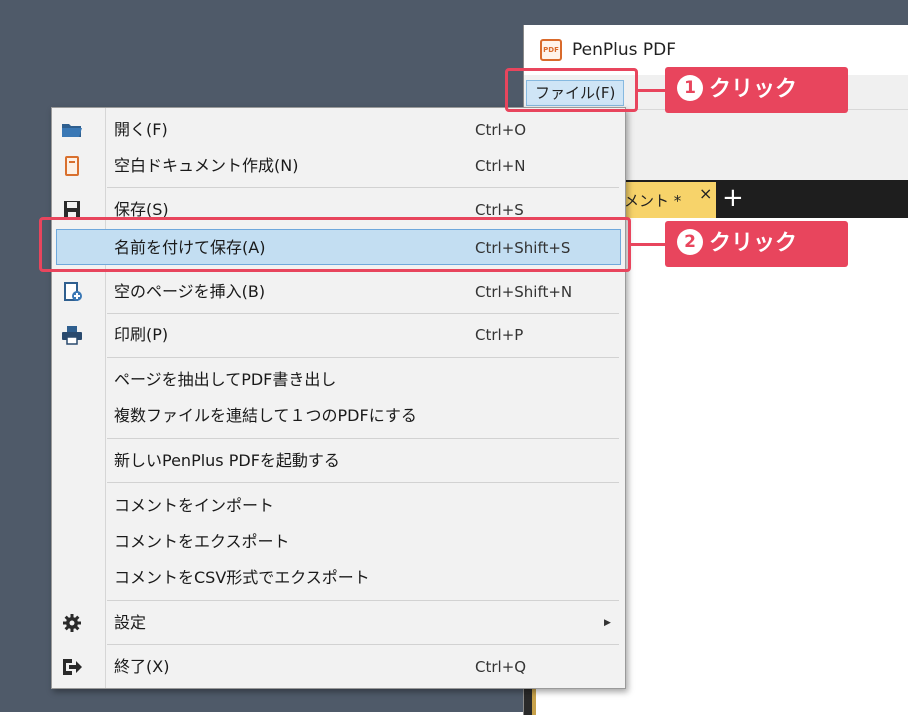  I want to click on menu-item-new-document: 空白ドキュメント作成(N) Ctrl+N, so click(338, 166).